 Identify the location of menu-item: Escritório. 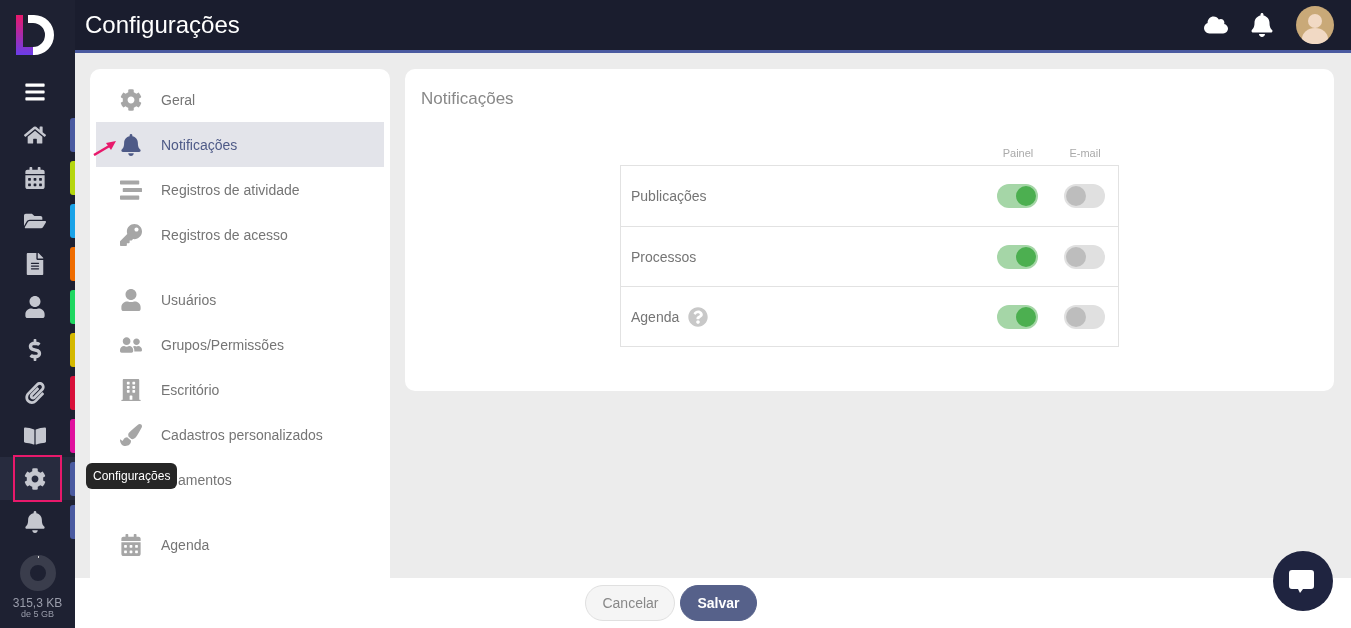
(240, 389).